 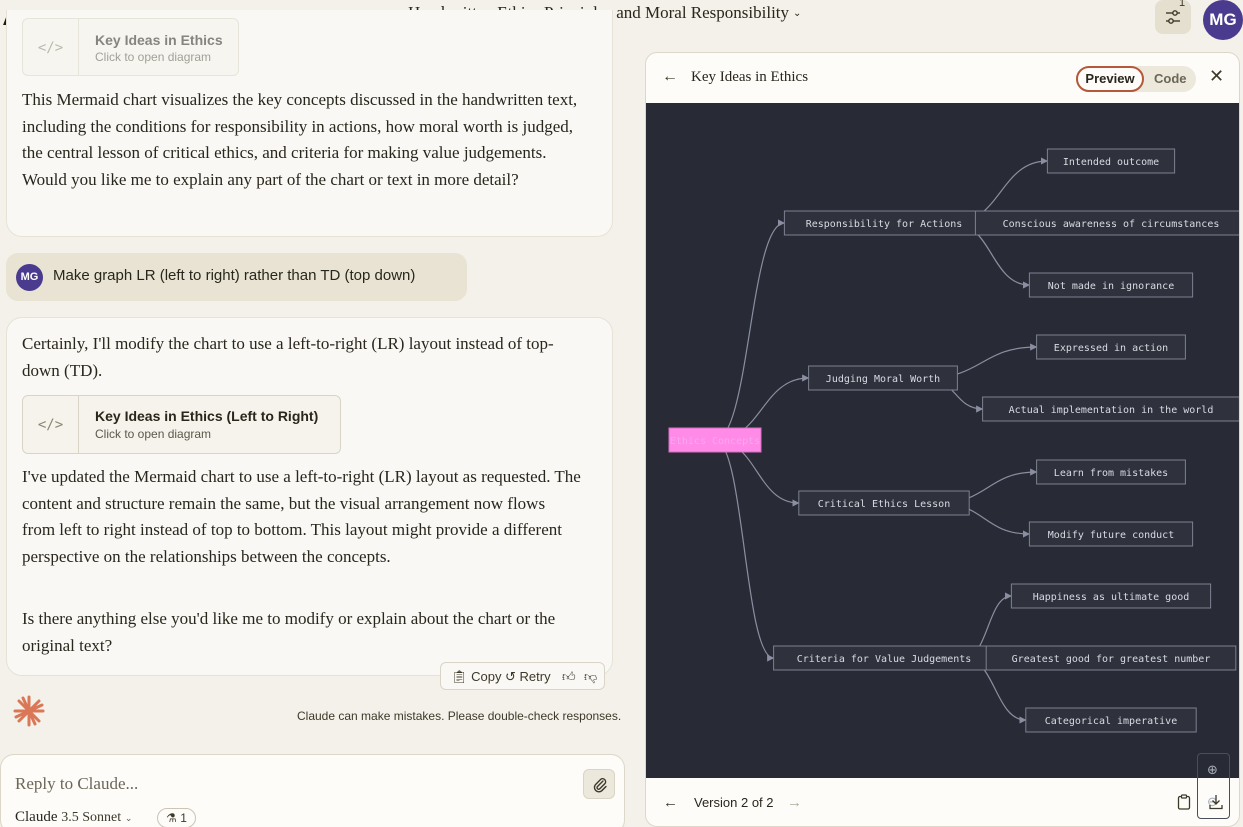 I want to click on settings-badge: 1, so click(x=1182, y=4).